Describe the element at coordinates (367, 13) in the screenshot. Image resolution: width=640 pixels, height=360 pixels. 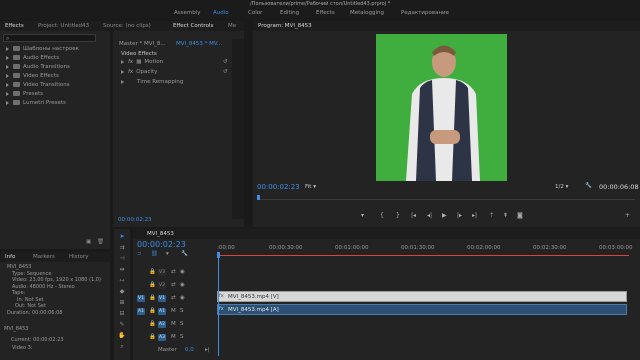
I see `workspace-metalogging: Metalogging` at that location.